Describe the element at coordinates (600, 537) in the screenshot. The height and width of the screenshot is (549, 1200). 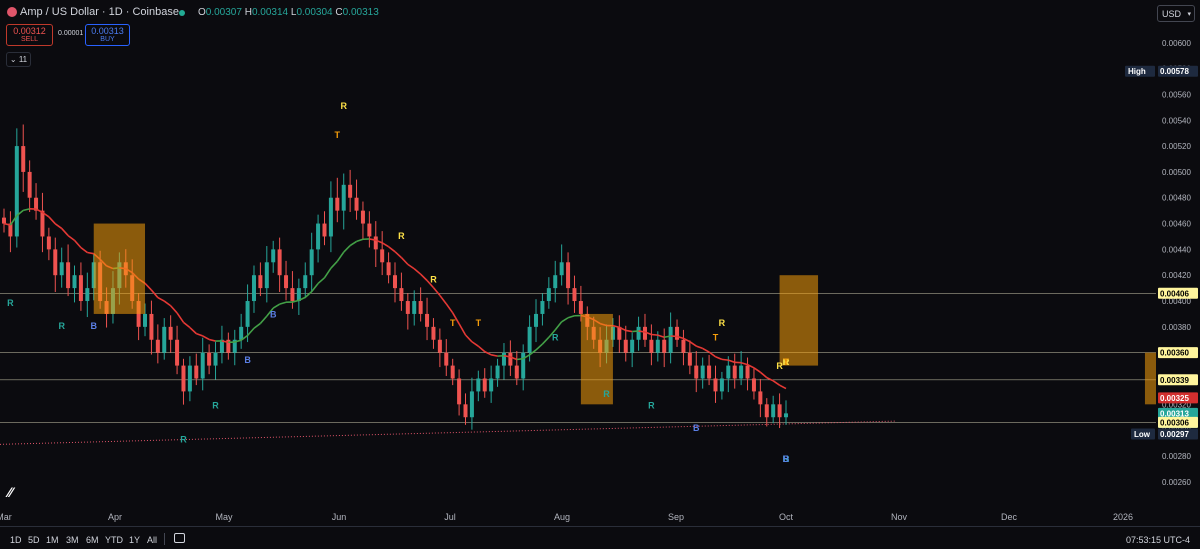
I see `range-bar: 07:53:15 UTC-4 1D 5D 1M 3M 6M YTD 1Y All` at that location.